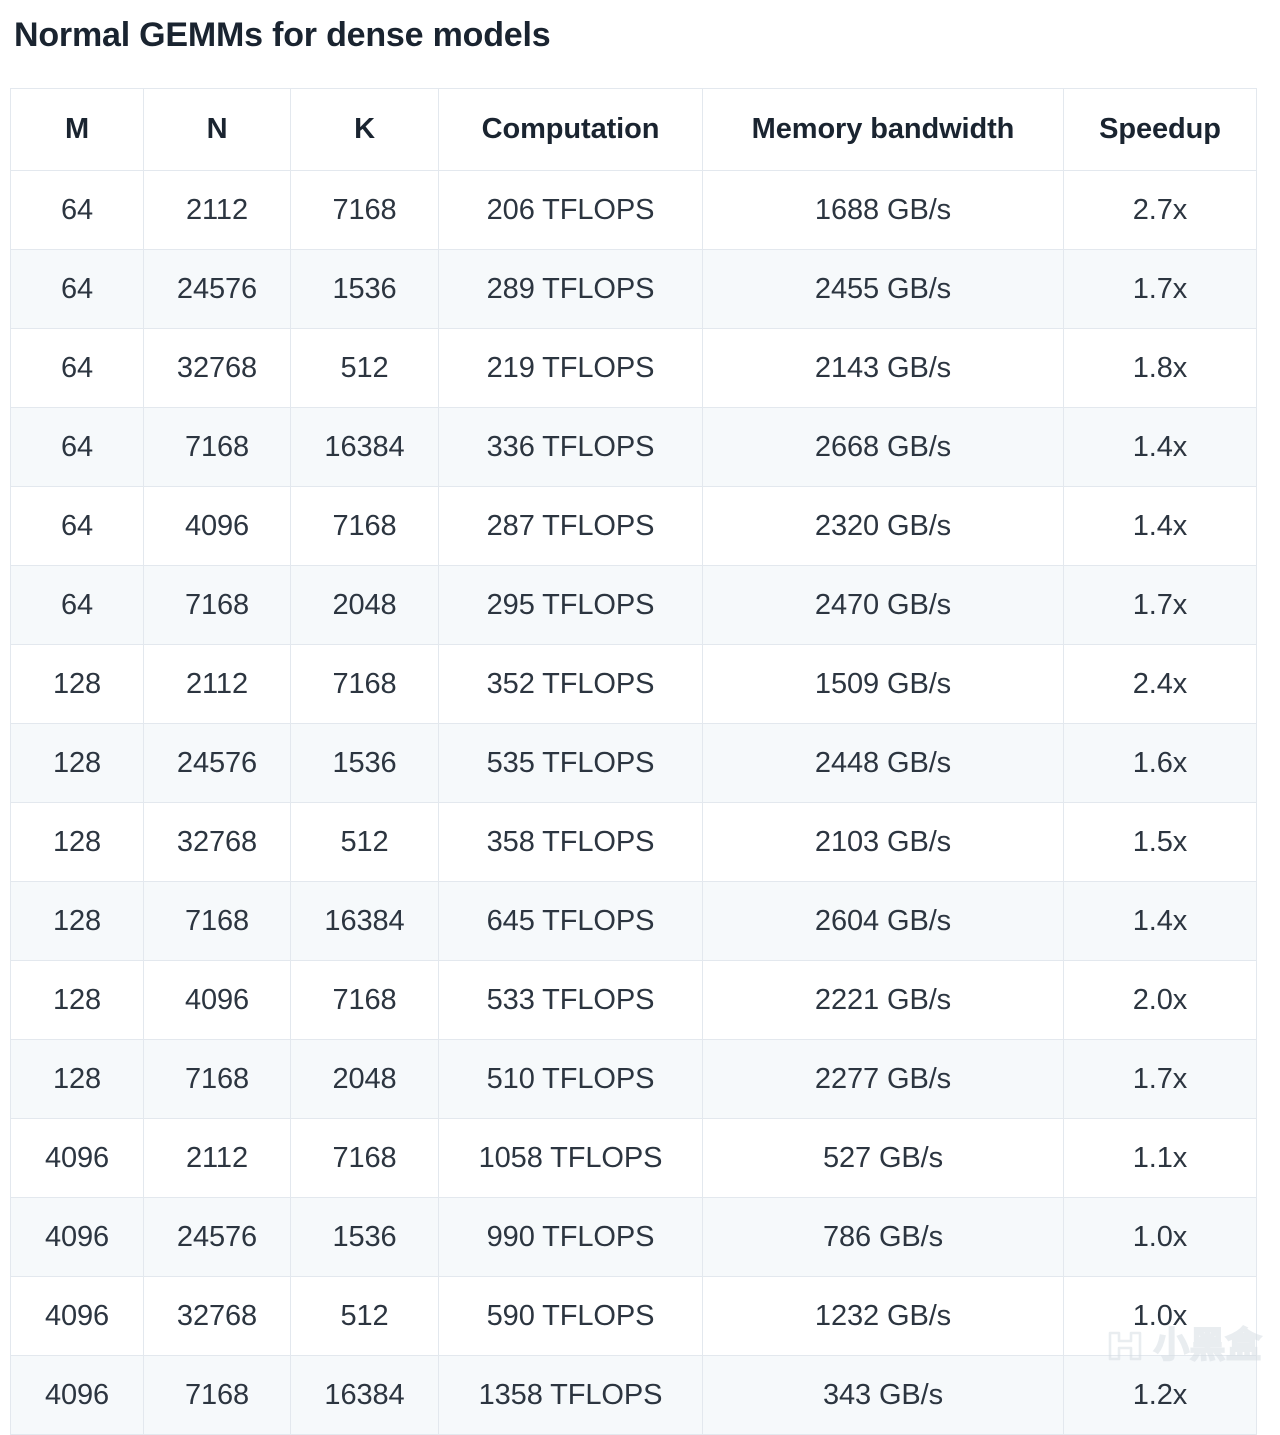 The image size is (1280, 1435). Describe the element at coordinates (570, 1158) in the screenshot. I see `cell-comp: 1058 TFLOPS` at that location.